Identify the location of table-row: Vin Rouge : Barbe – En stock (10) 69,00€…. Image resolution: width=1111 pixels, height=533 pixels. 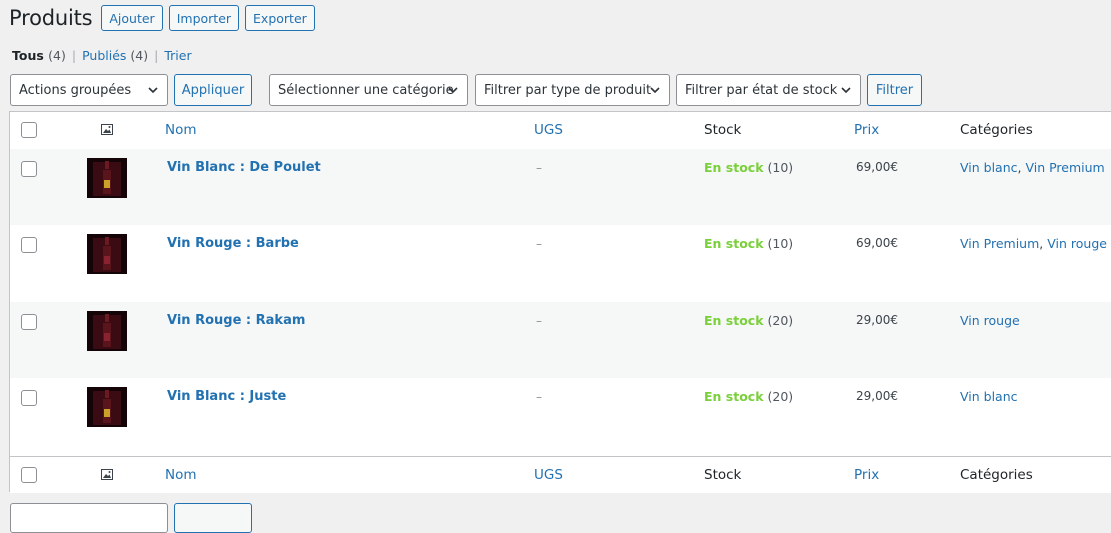
(560, 263).